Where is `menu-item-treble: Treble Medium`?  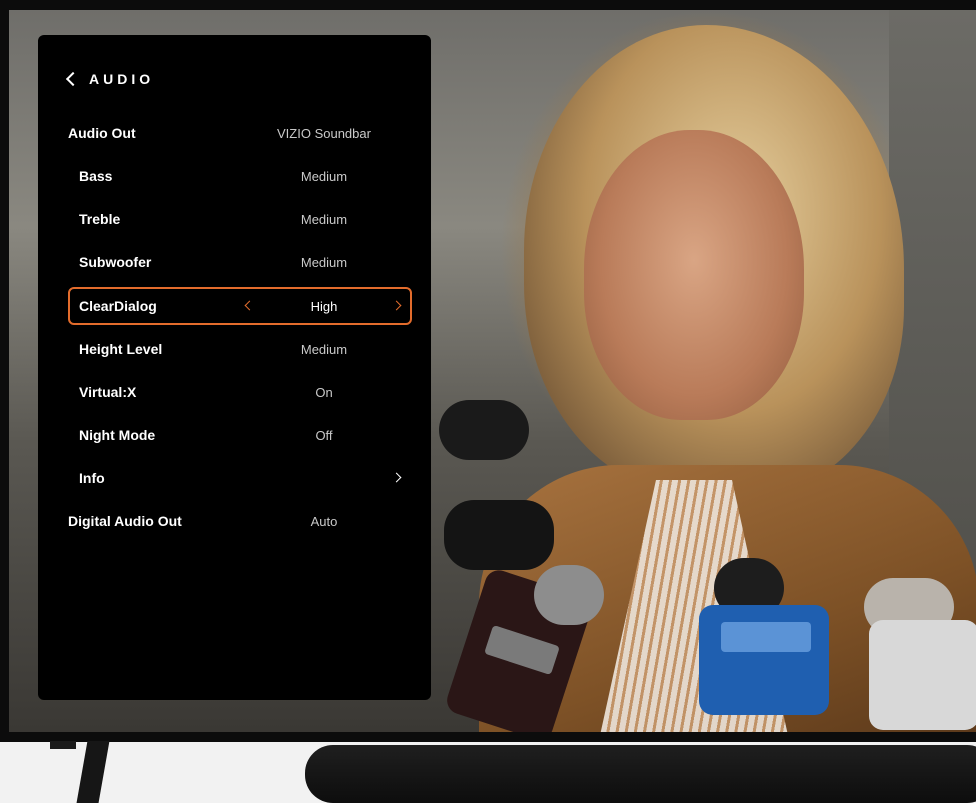
menu-item-treble: Treble Medium is located at coordinates (240, 219).